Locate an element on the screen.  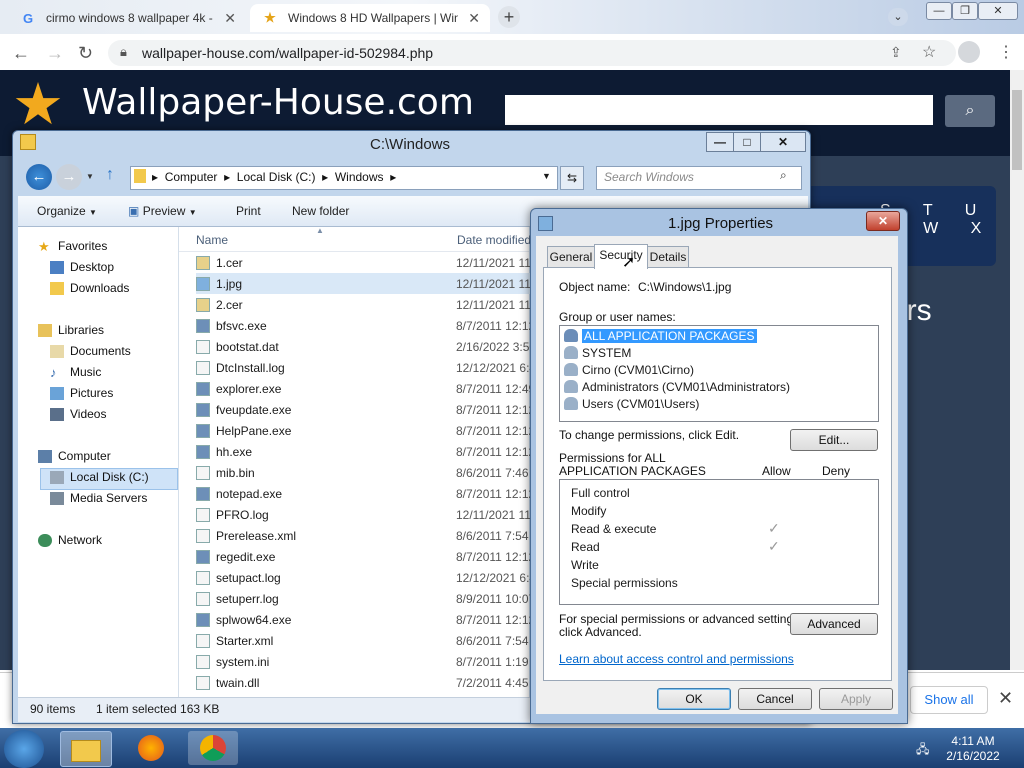
nav-network: Network is located at coordinates (70, 540).